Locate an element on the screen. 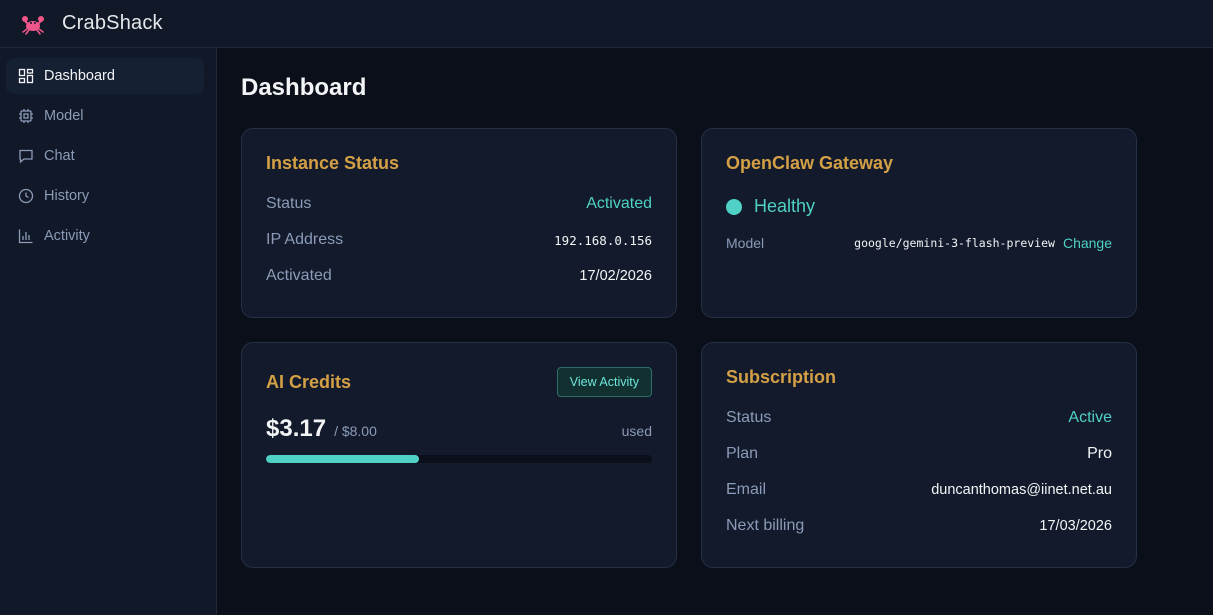 This screenshot has height=615, width=1213. view-activity-button: View Activity is located at coordinates (604, 382).